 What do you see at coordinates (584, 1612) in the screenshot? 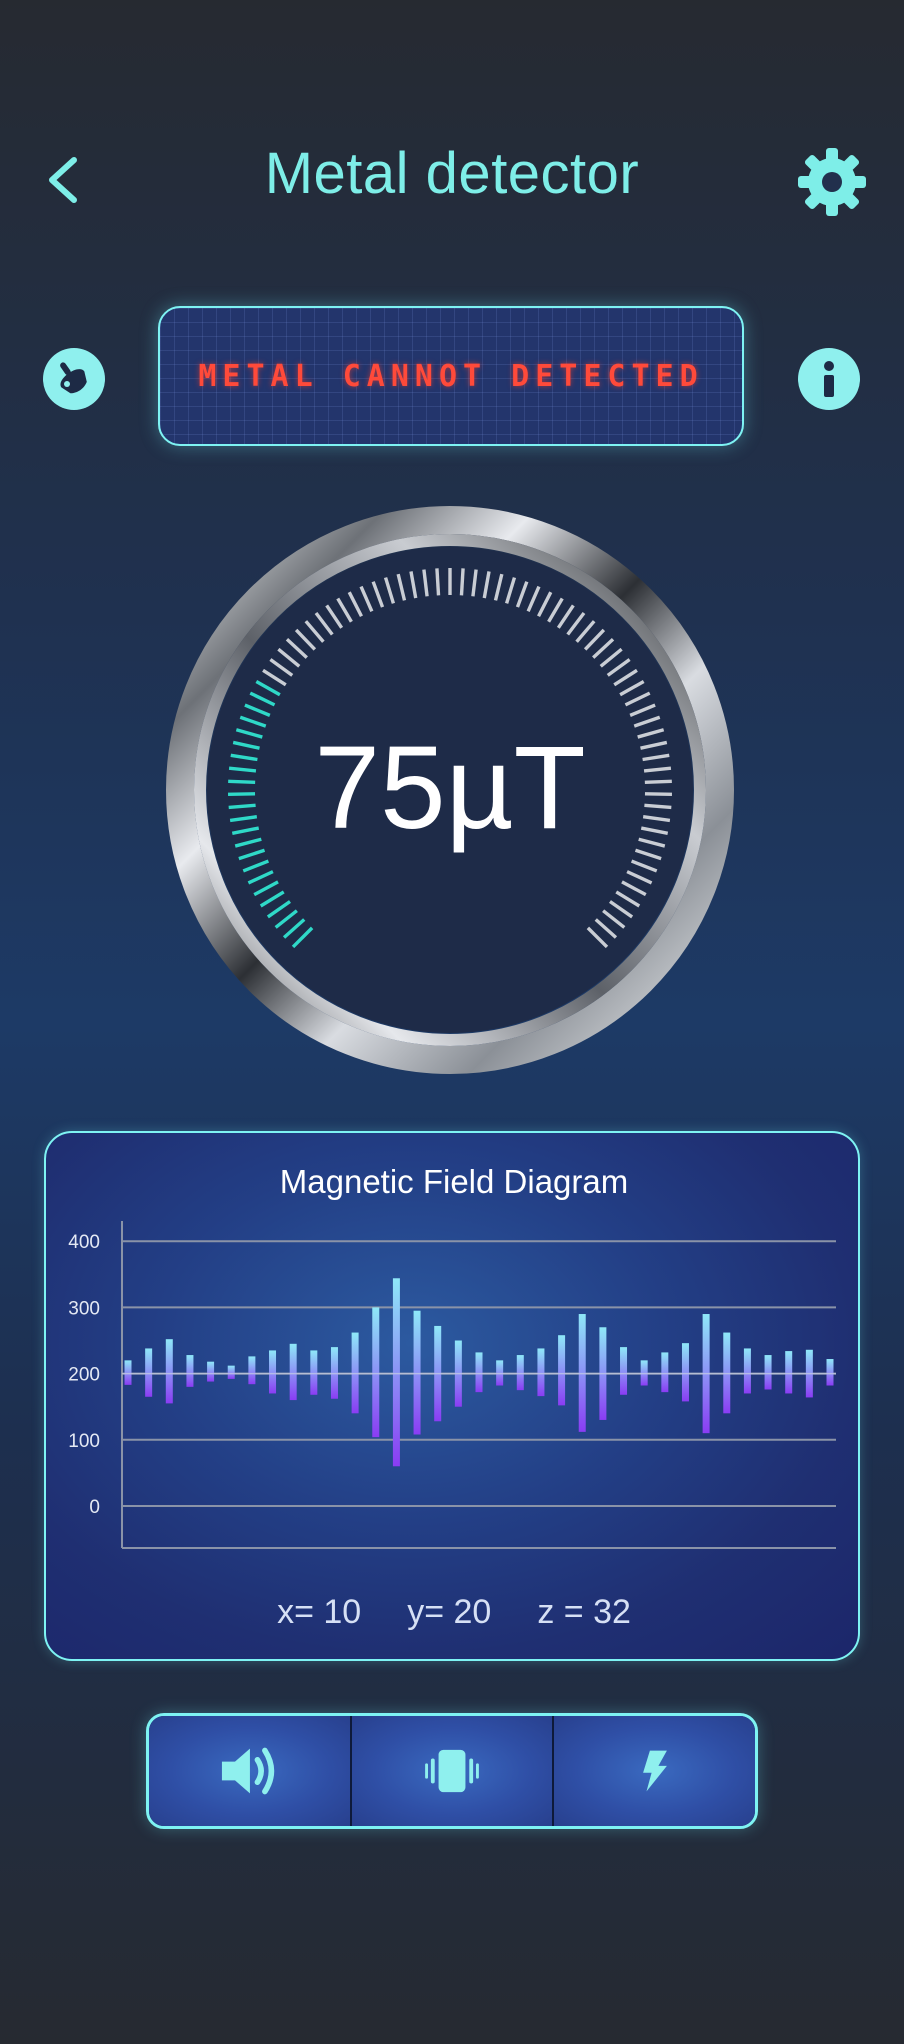
I see `z-readout: z = 32` at bounding box center [584, 1612].